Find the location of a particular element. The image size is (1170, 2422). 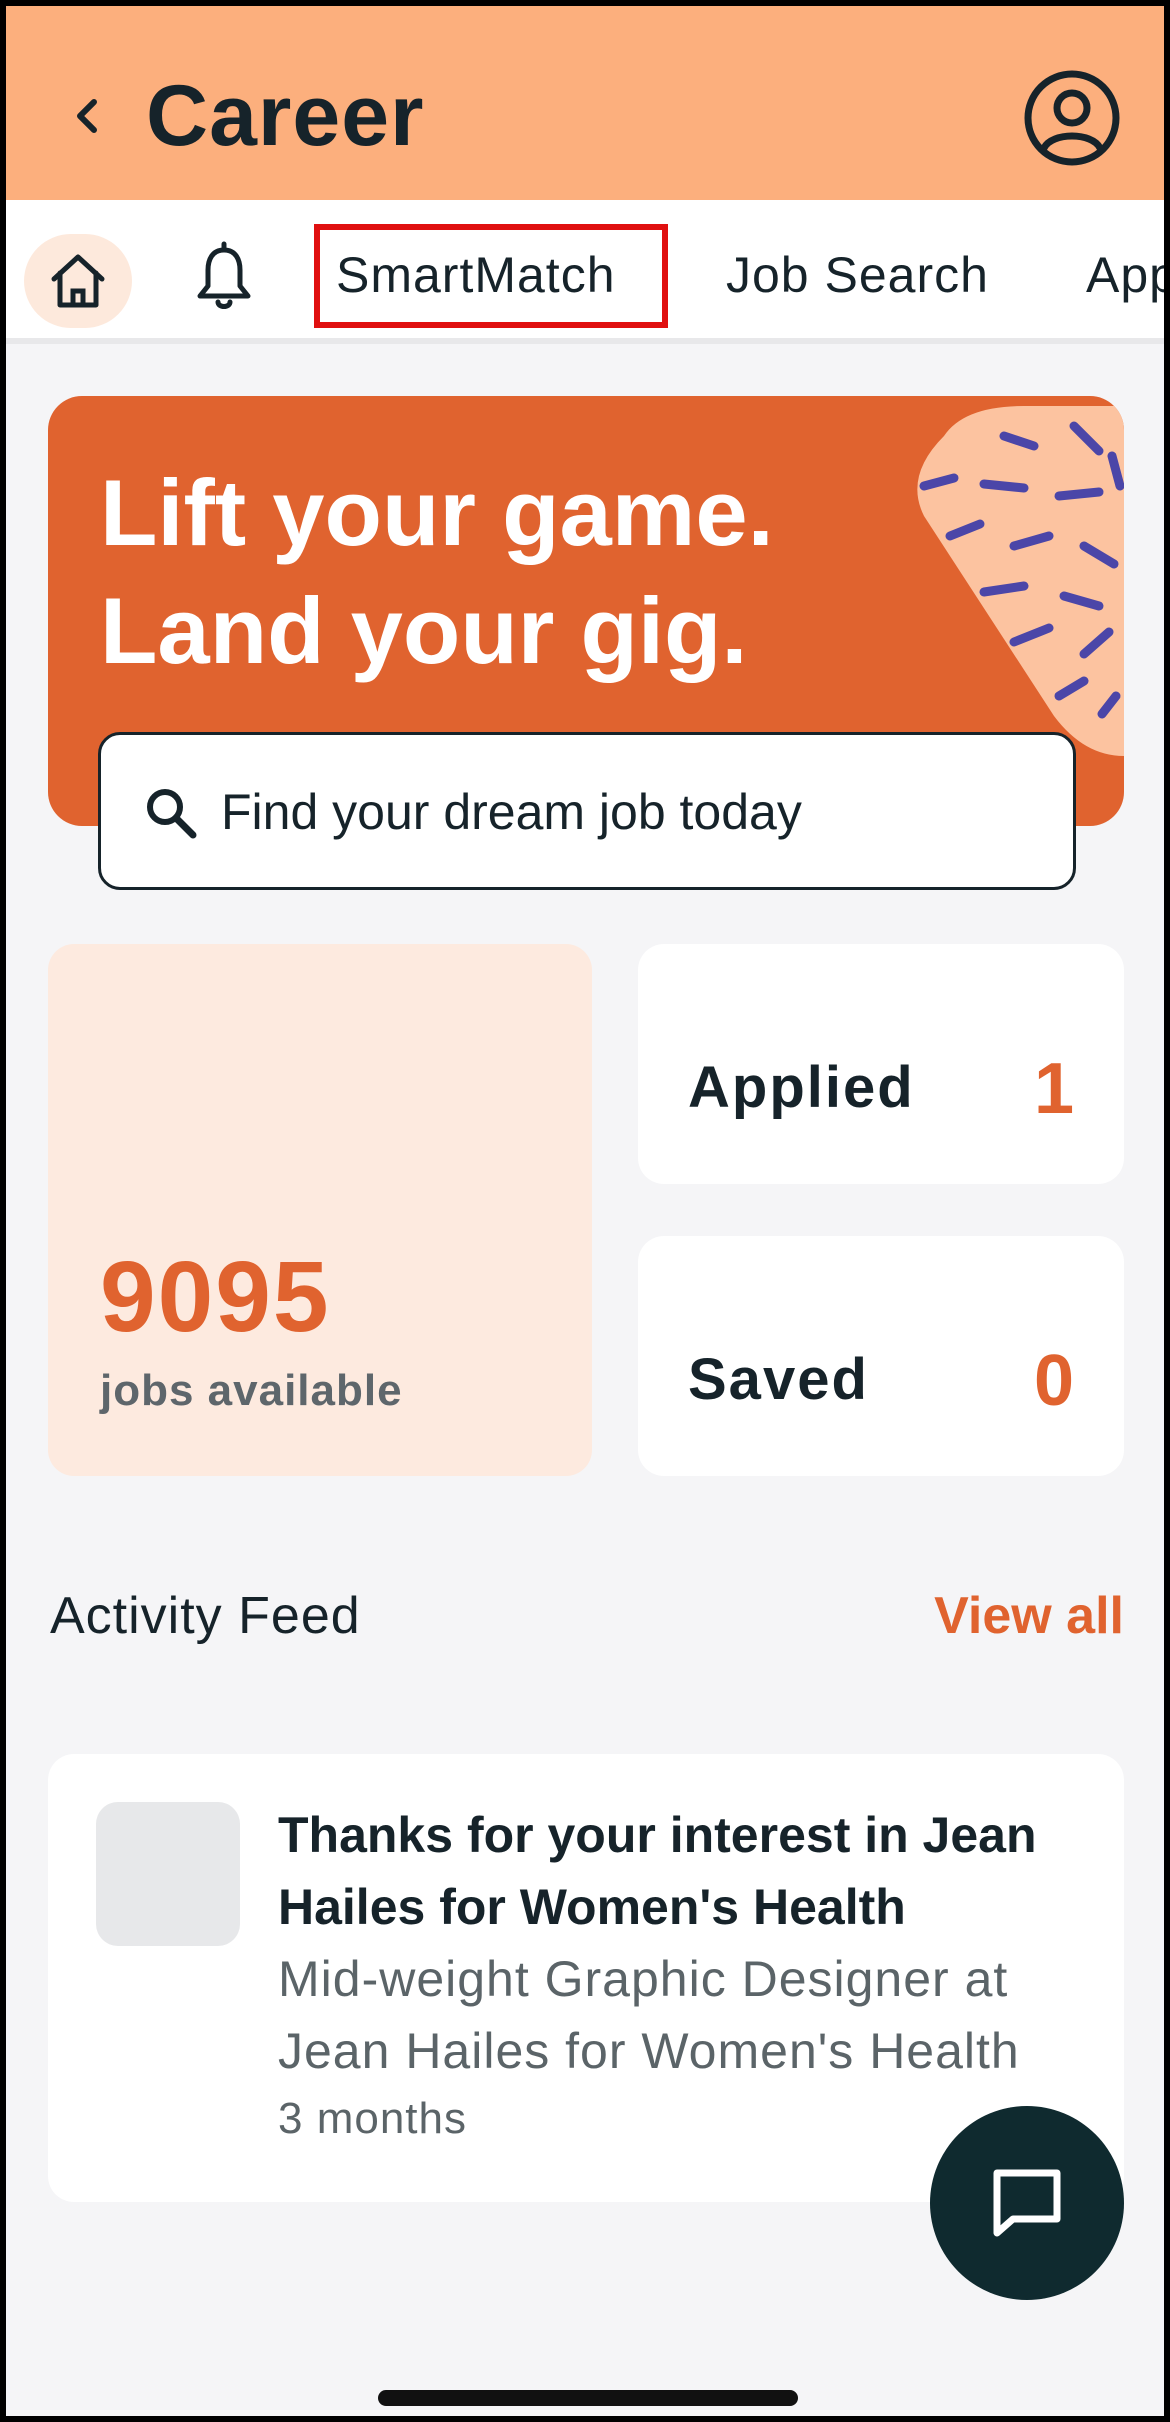

jobs-available-card: 9095 jobs available is located at coordinates (320, 1210).